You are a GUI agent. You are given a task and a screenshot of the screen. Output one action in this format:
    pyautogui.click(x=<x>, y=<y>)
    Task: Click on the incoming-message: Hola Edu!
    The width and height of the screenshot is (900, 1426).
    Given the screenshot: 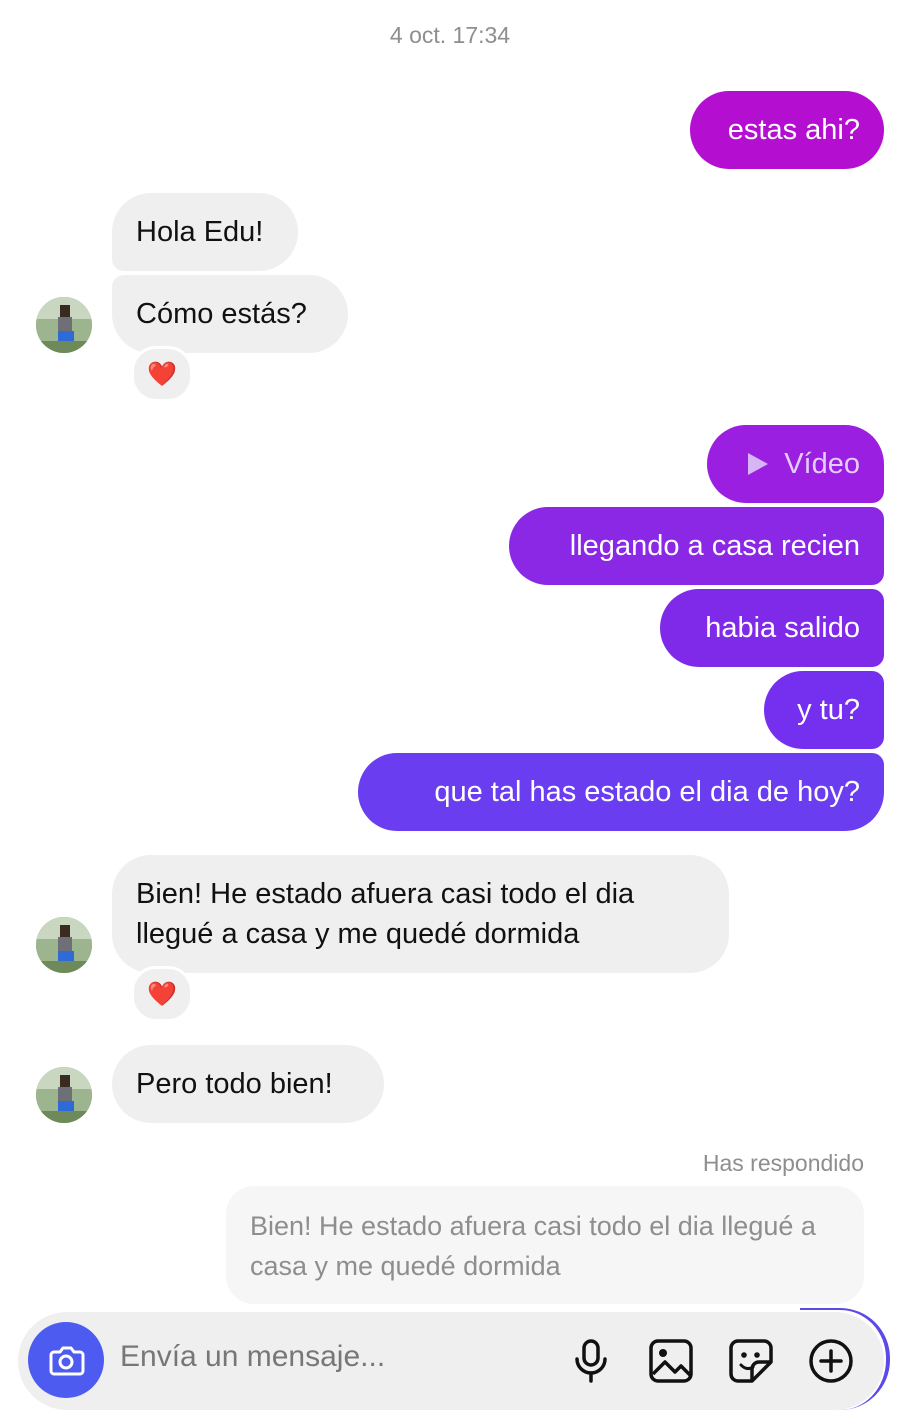 What is the action you would take?
    pyautogui.click(x=205, y=232)
    